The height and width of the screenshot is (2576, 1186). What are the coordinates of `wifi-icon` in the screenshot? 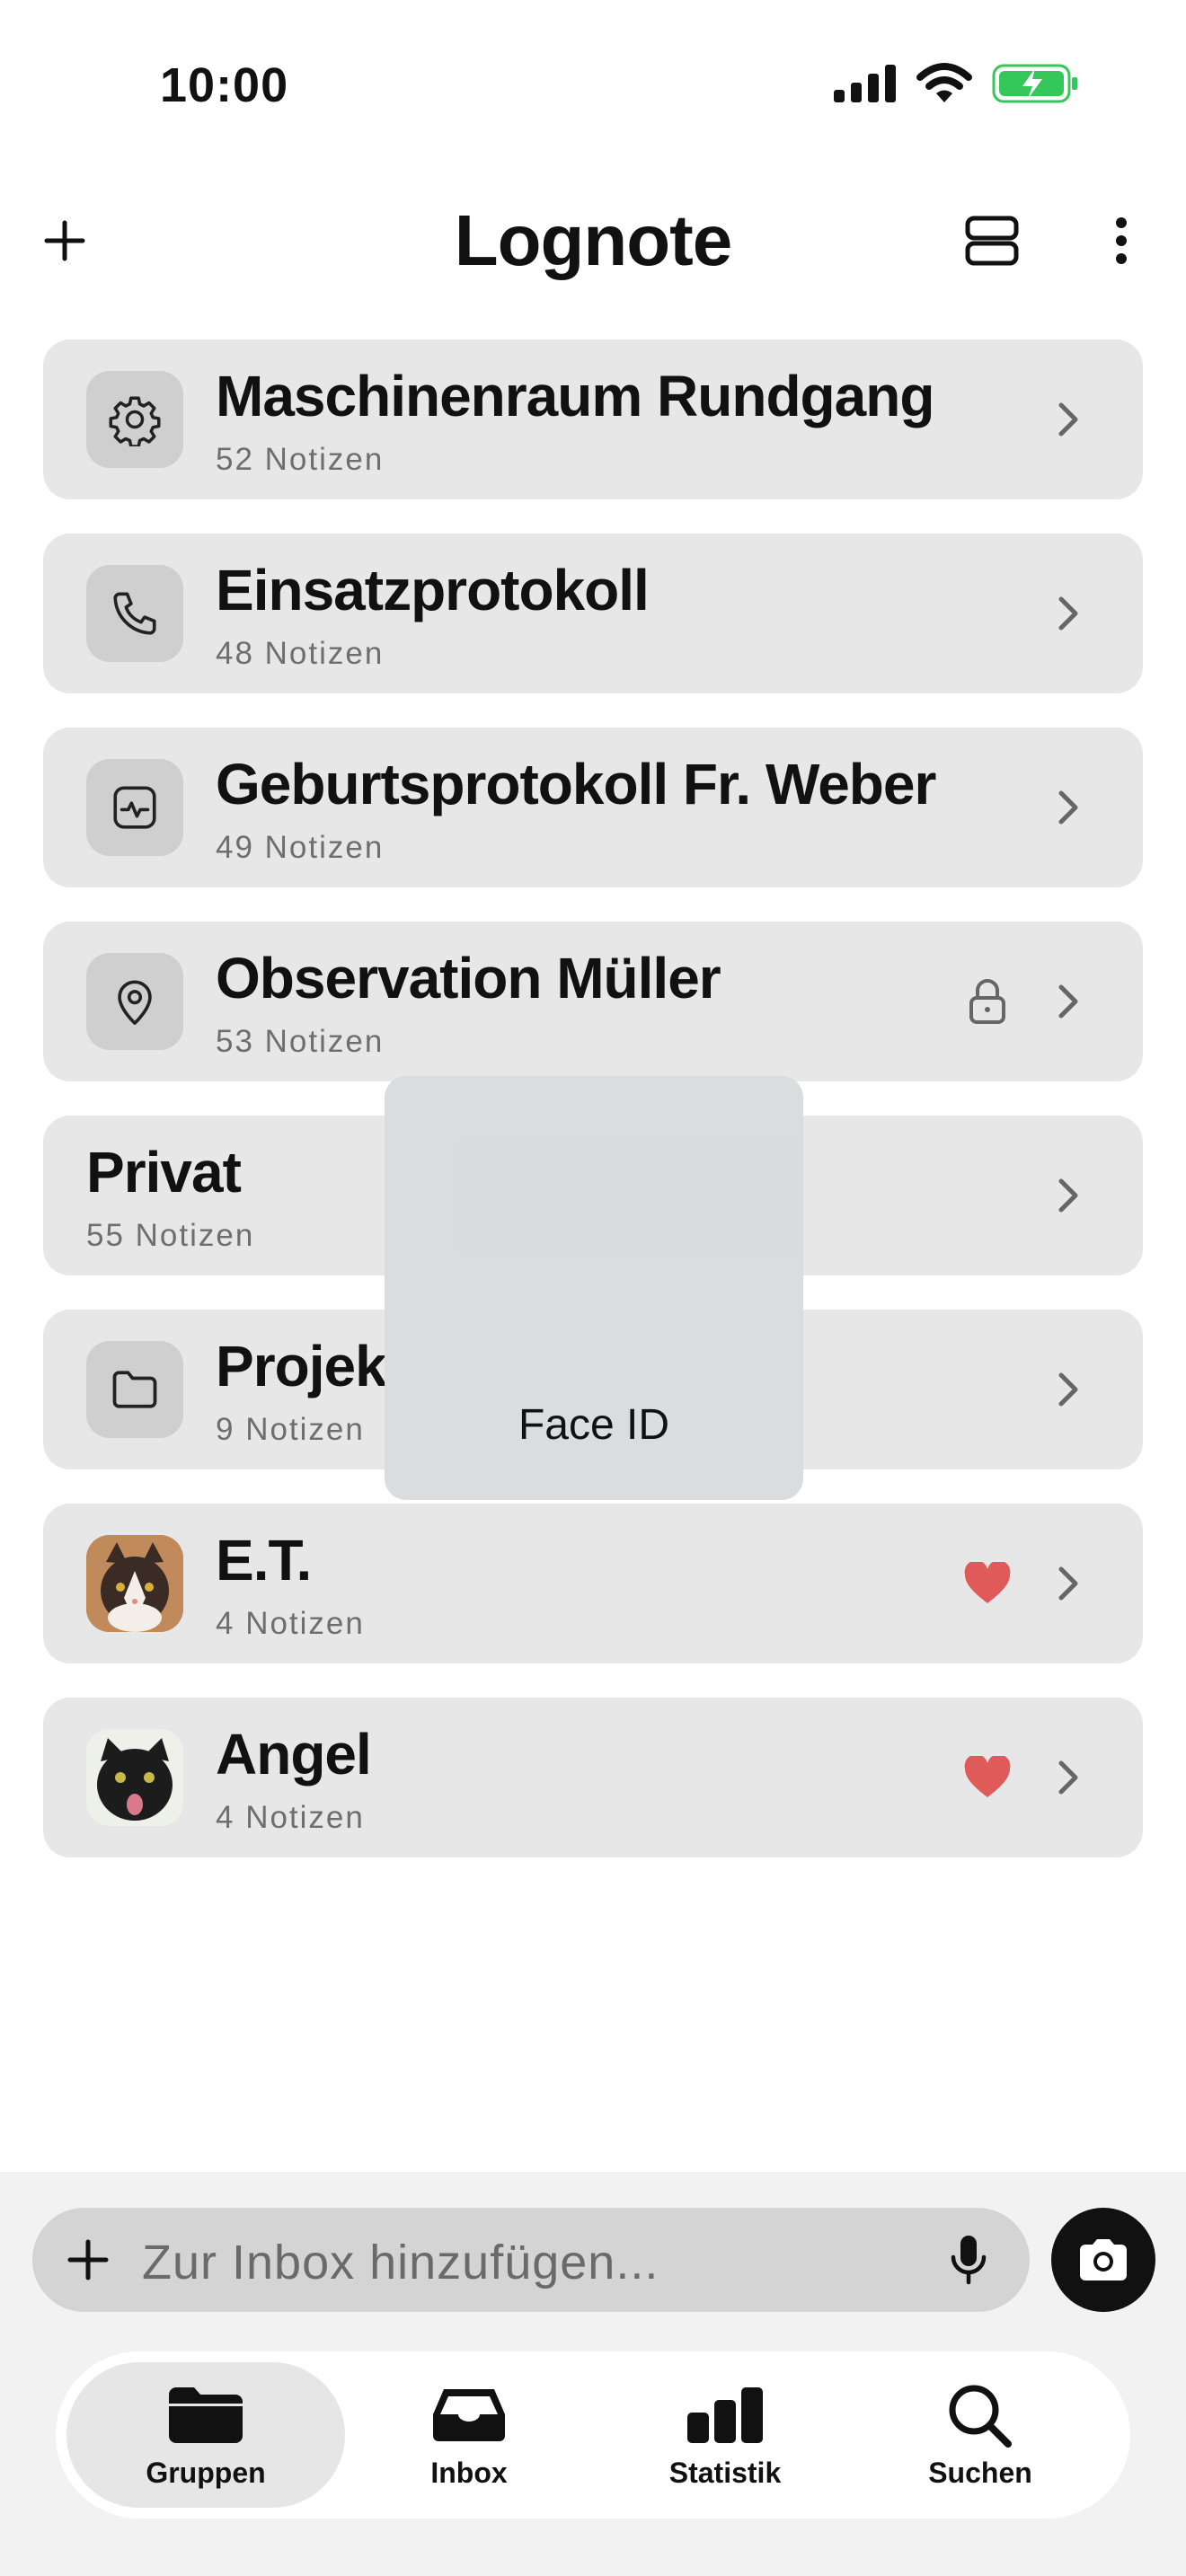 It's located at (944, 82).